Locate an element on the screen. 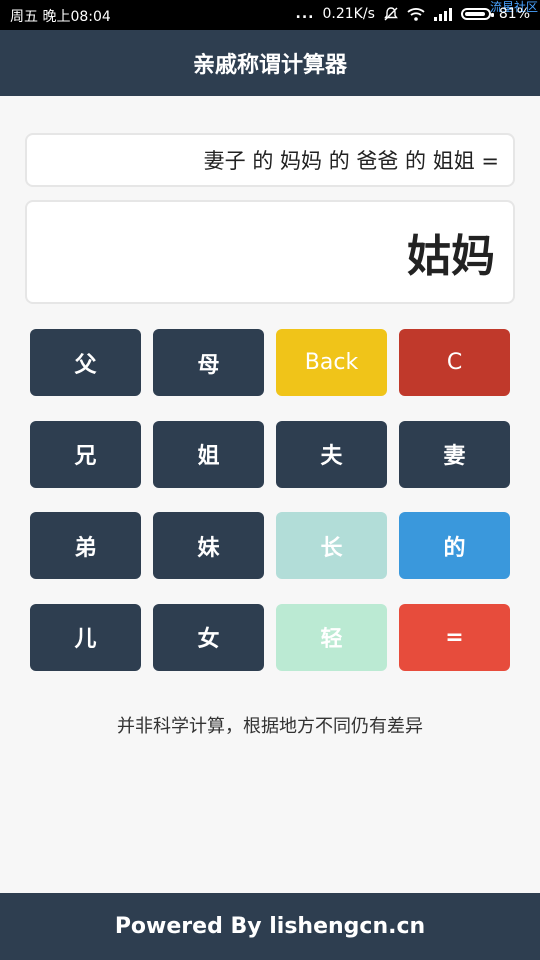 This screenshot has height=960, width=540. battery-icon is located at coordinates (477, 14).